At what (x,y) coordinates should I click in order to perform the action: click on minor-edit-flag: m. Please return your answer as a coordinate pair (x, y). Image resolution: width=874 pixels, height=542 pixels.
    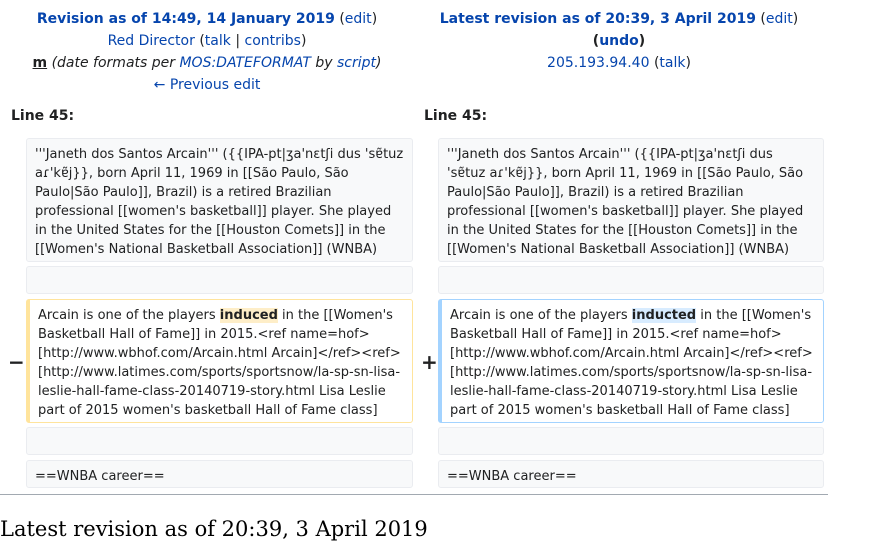
    Looking at the image, I should click on (40, 63).